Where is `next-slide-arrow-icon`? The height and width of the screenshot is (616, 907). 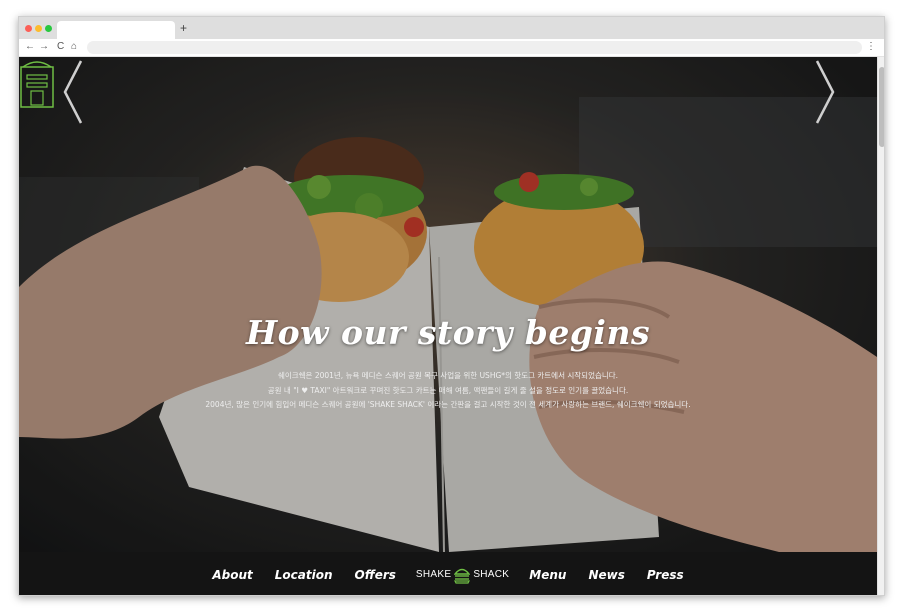
next-slide-arrow-icon is located at coordinates (824, 92).